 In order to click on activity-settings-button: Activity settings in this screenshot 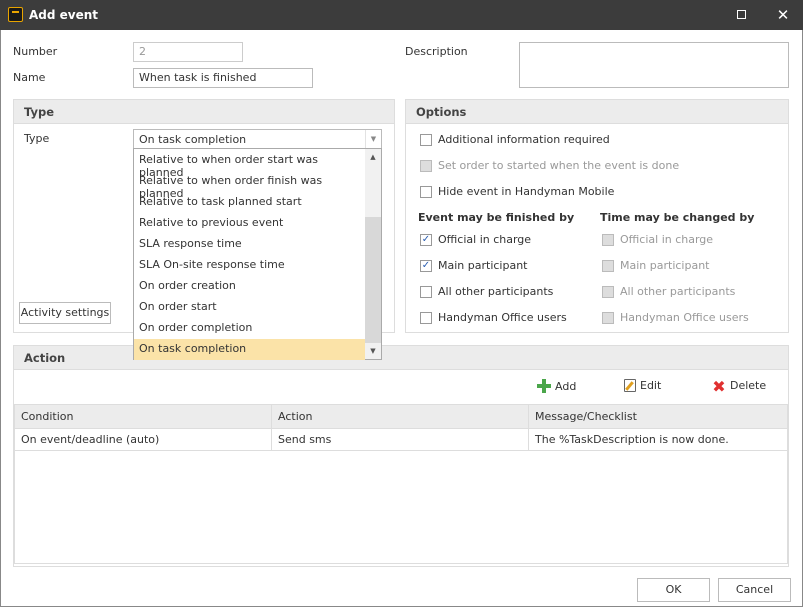, I will do `click(65, 313)`.